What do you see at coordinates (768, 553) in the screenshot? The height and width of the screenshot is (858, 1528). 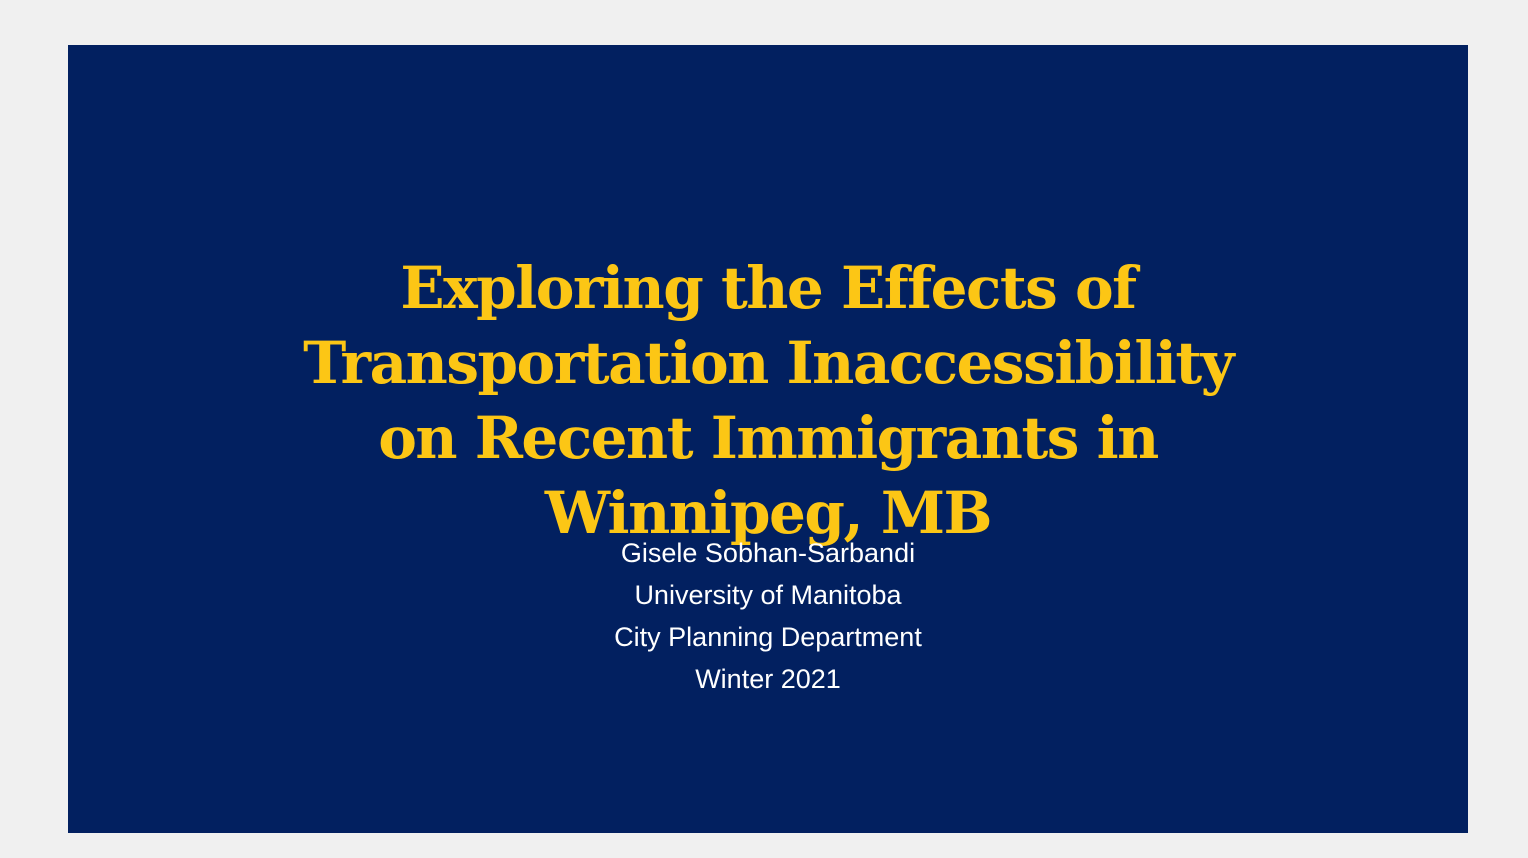 I see `author-name: Gisele Sobhan-Sarbandi` at bounding box center [768, 553].